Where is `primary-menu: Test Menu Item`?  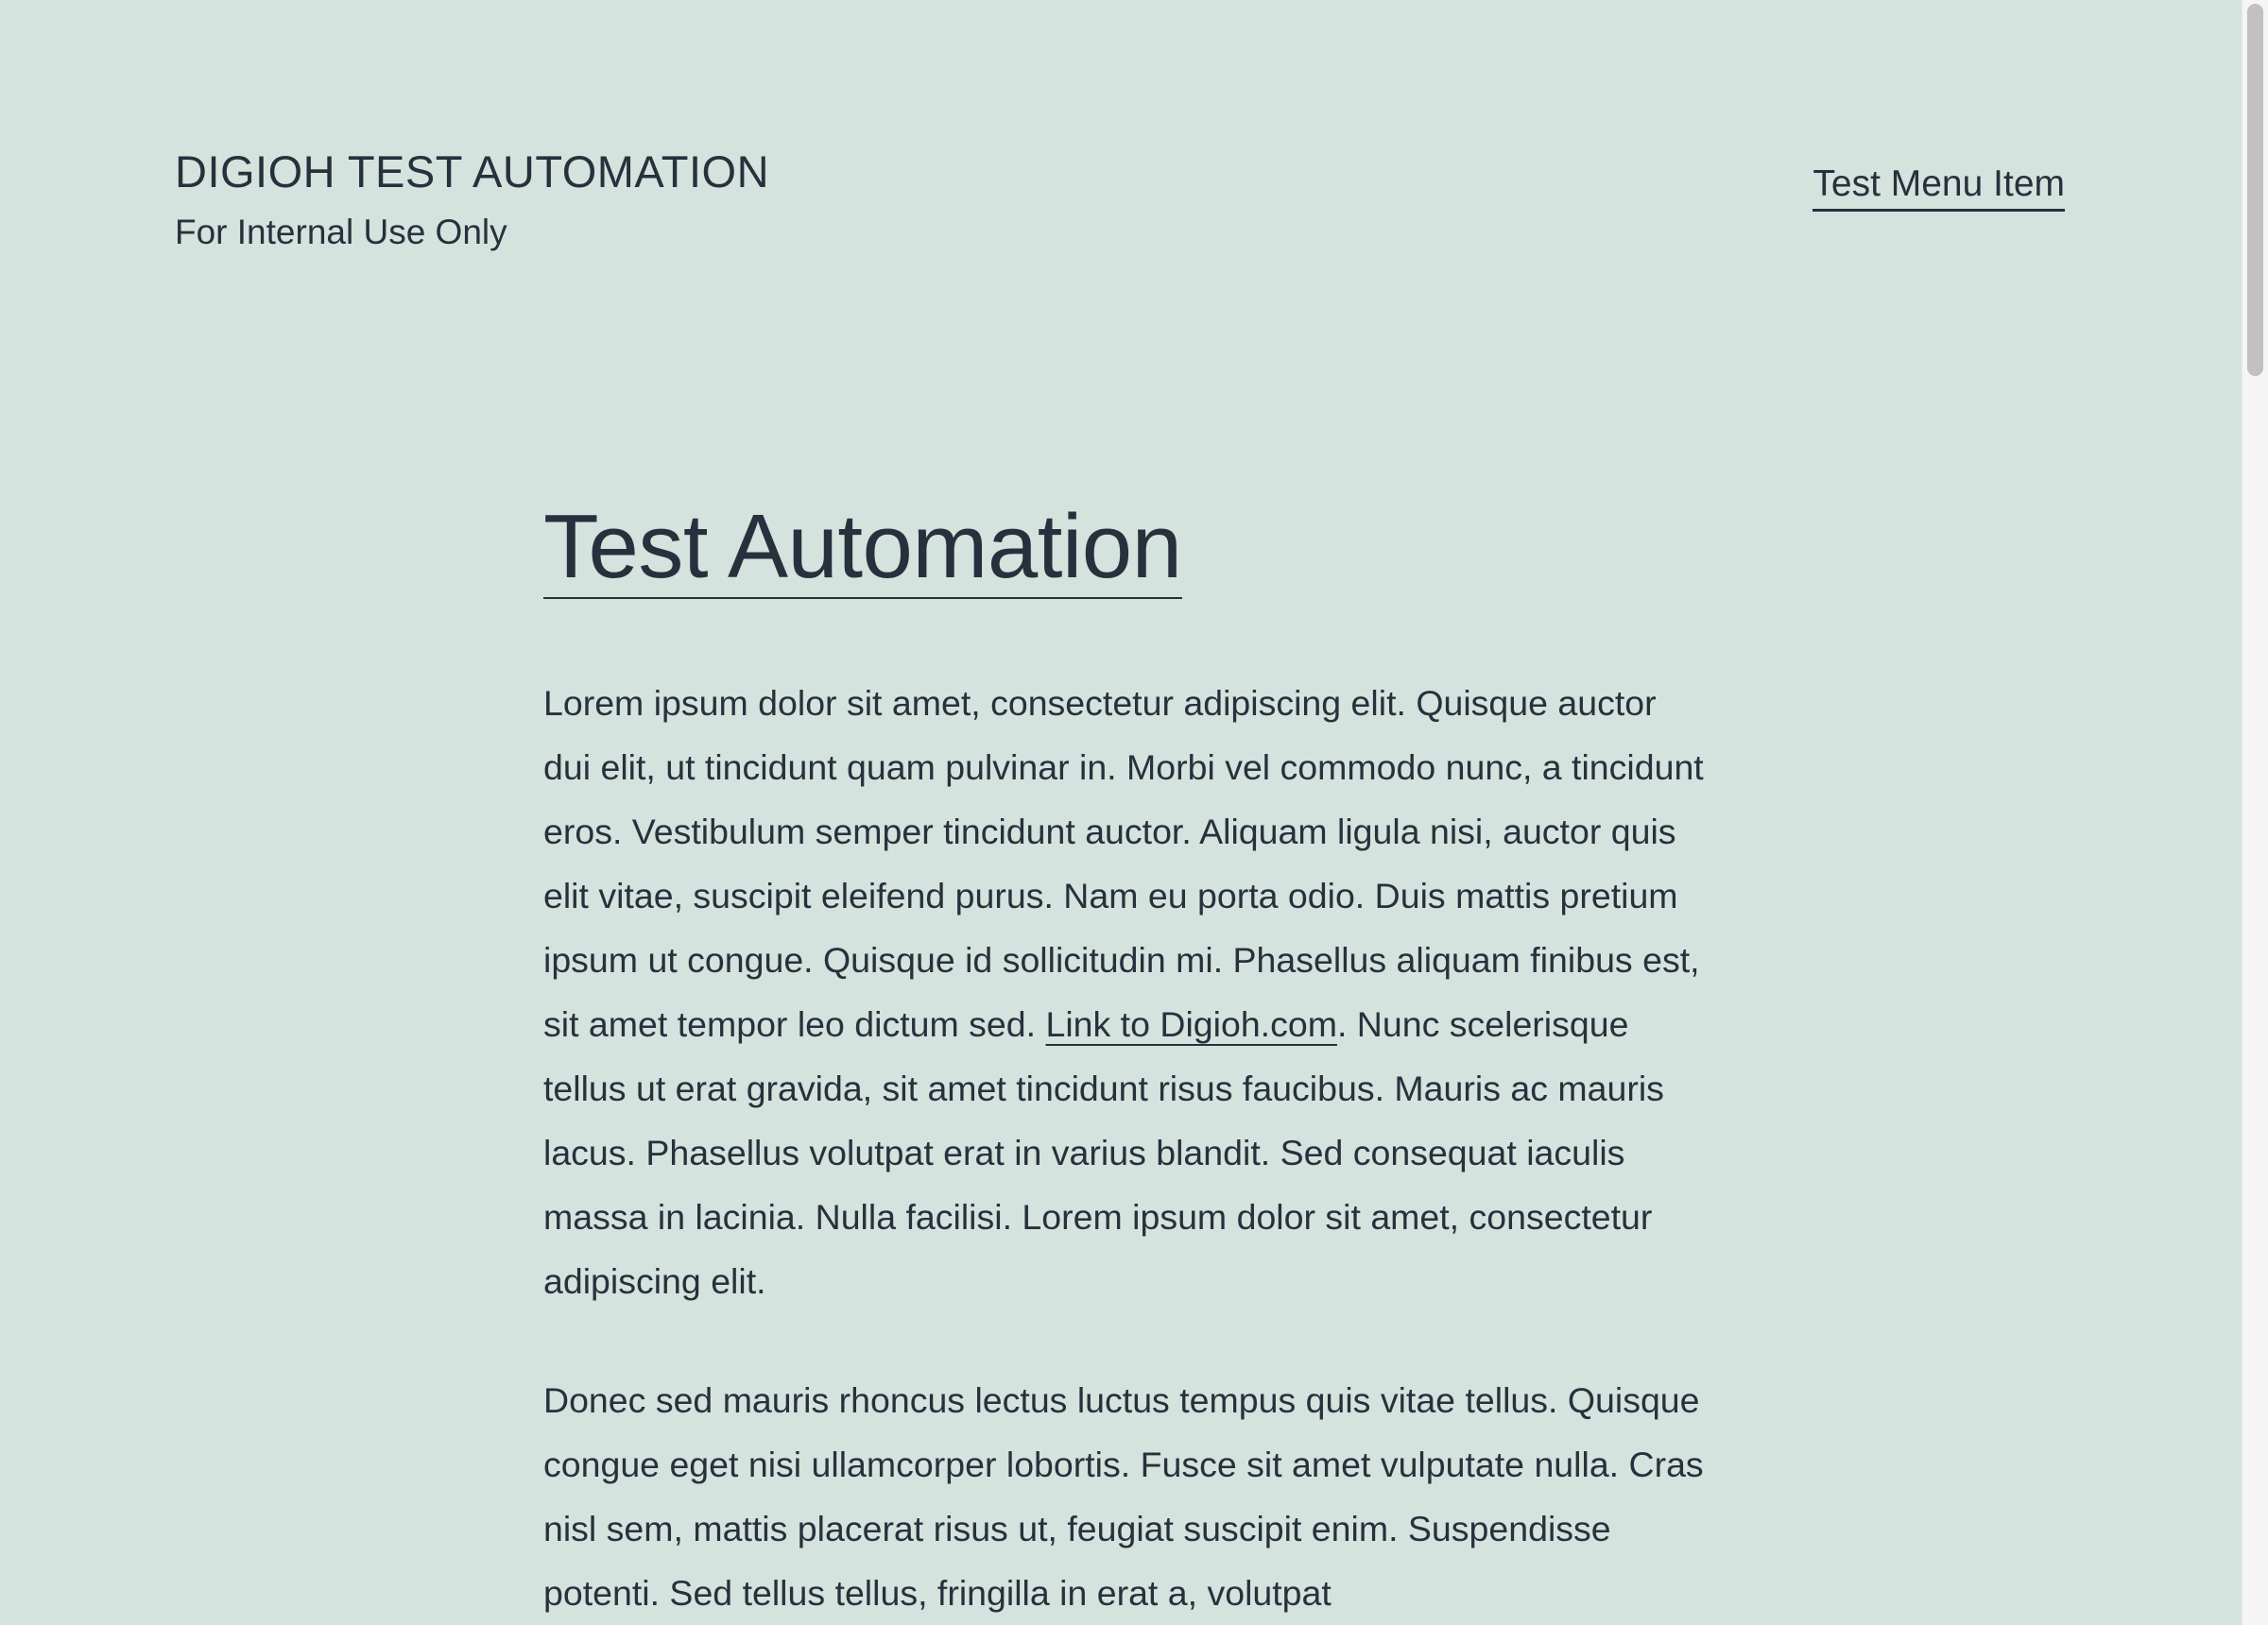 primary-menu: Test Menu Item is located at coordinates (1939, 187).